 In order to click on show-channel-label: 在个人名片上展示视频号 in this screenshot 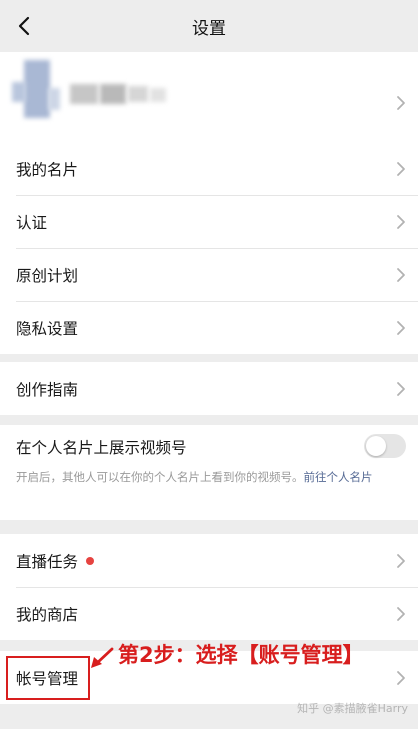, I will do `click(101, 448)`.